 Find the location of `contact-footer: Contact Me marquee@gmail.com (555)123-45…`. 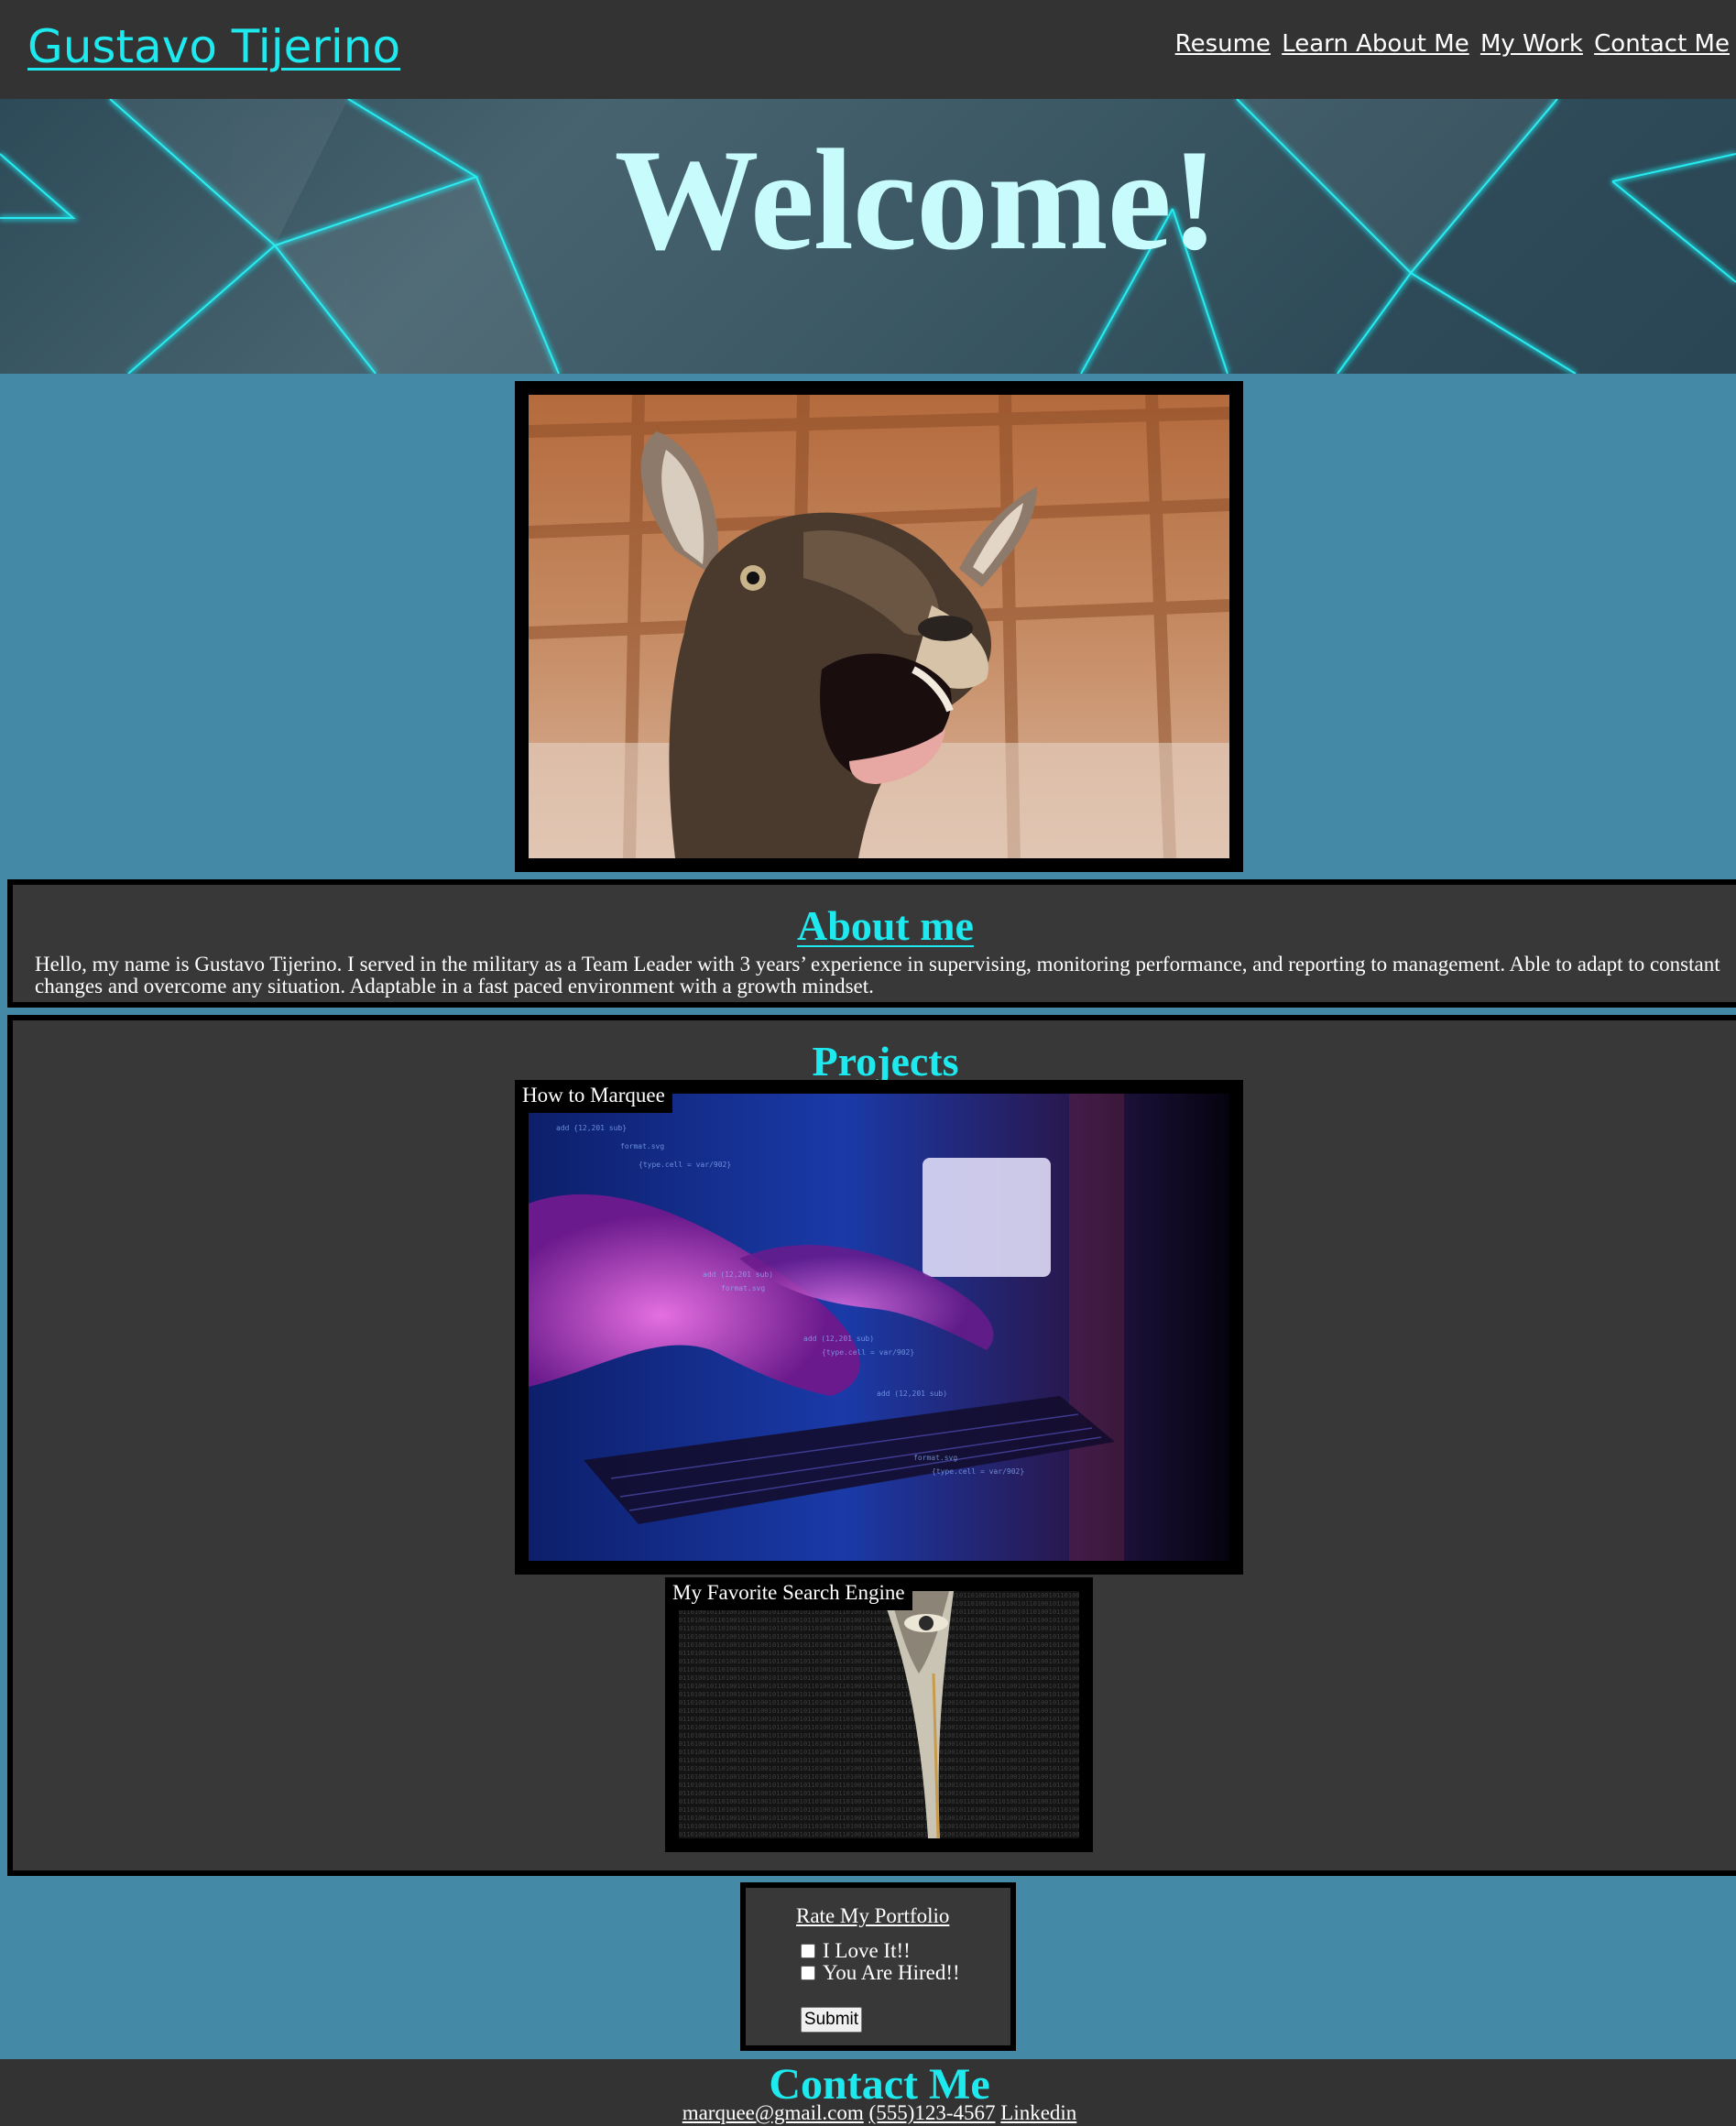

contact-footer: Contact Me marquee@gmail.com (555)123-45… is located at coordinates (868, 2092).